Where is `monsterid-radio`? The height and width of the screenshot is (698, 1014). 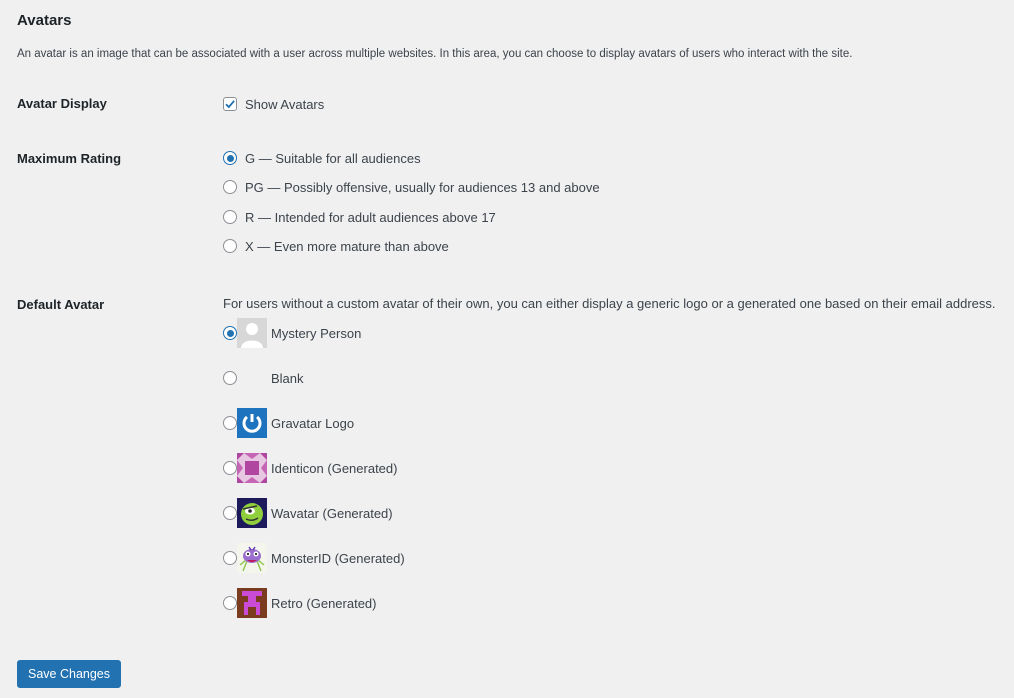 monsterid-radio is located at coordinates (230, 558).